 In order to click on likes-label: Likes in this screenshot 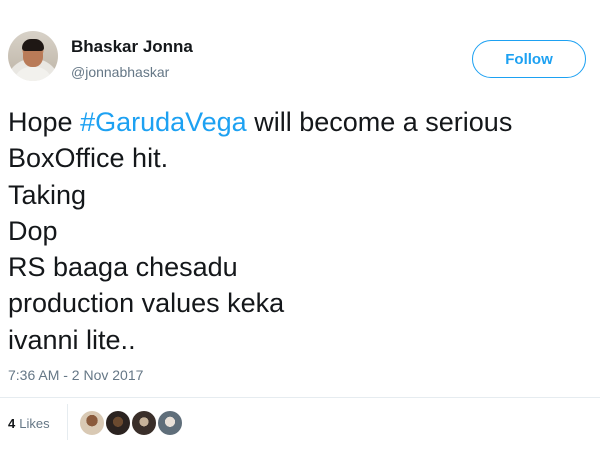, I will do `click(34, 423)`.